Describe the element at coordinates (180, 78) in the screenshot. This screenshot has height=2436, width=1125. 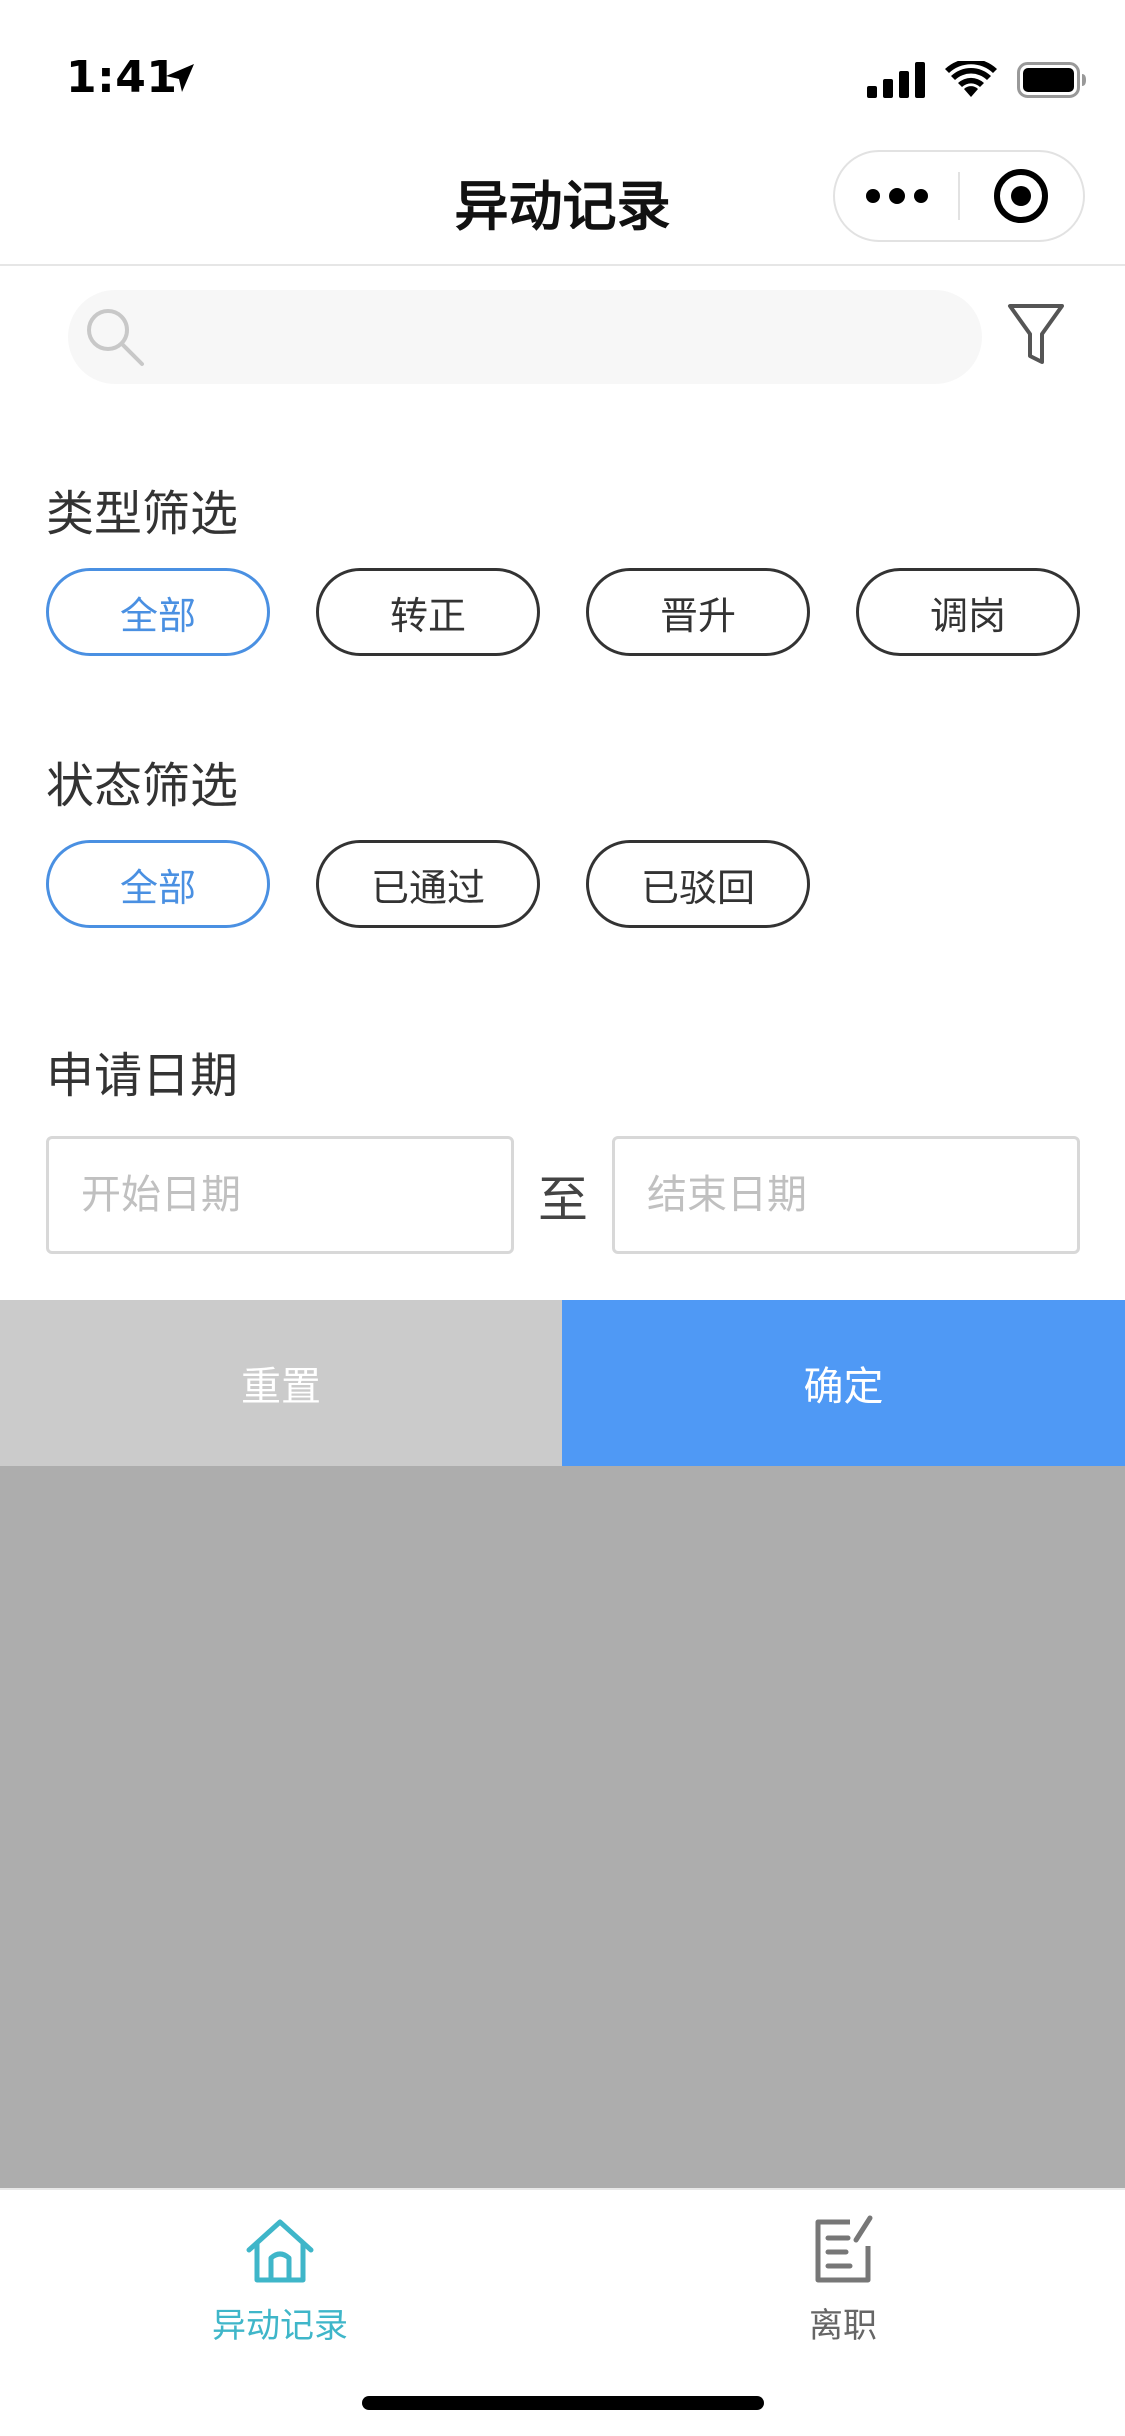
I see `location-arrow-icon` at that location.